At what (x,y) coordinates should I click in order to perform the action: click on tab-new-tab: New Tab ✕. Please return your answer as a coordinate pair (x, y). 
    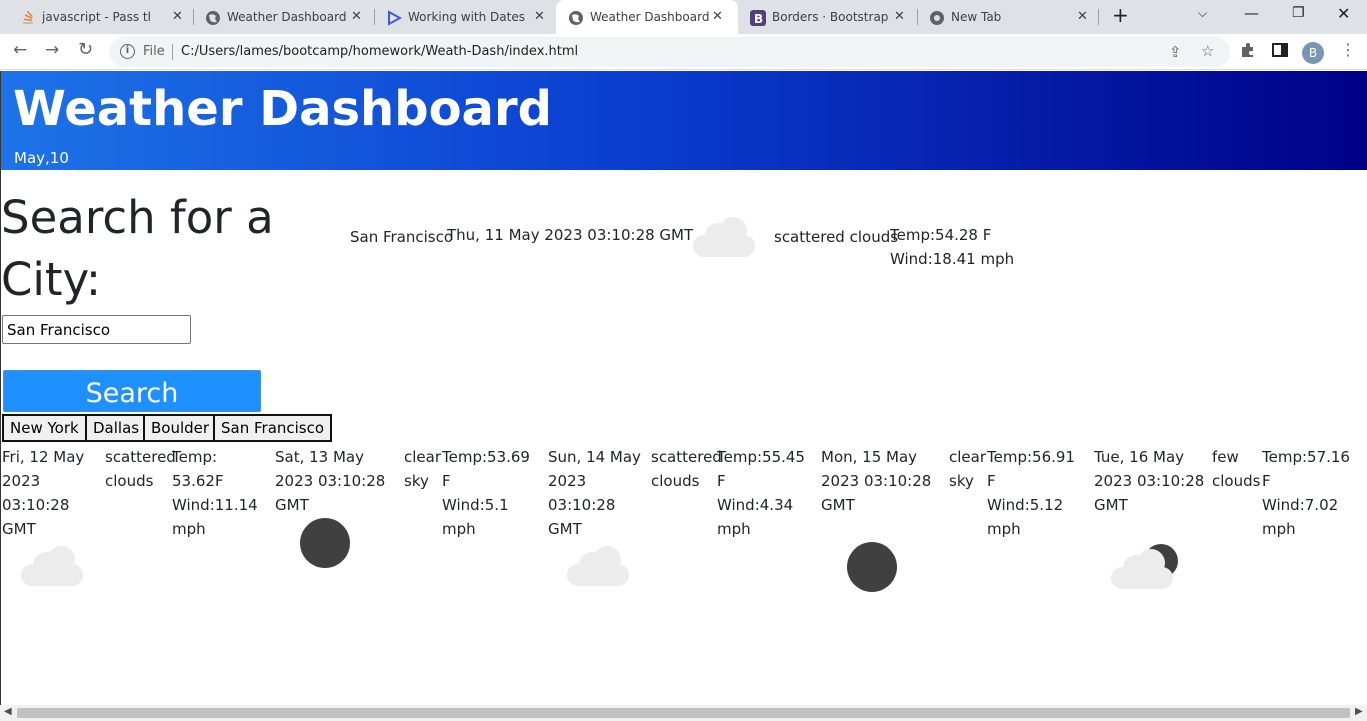
    Looking at the image, I should click on (1007, 17).